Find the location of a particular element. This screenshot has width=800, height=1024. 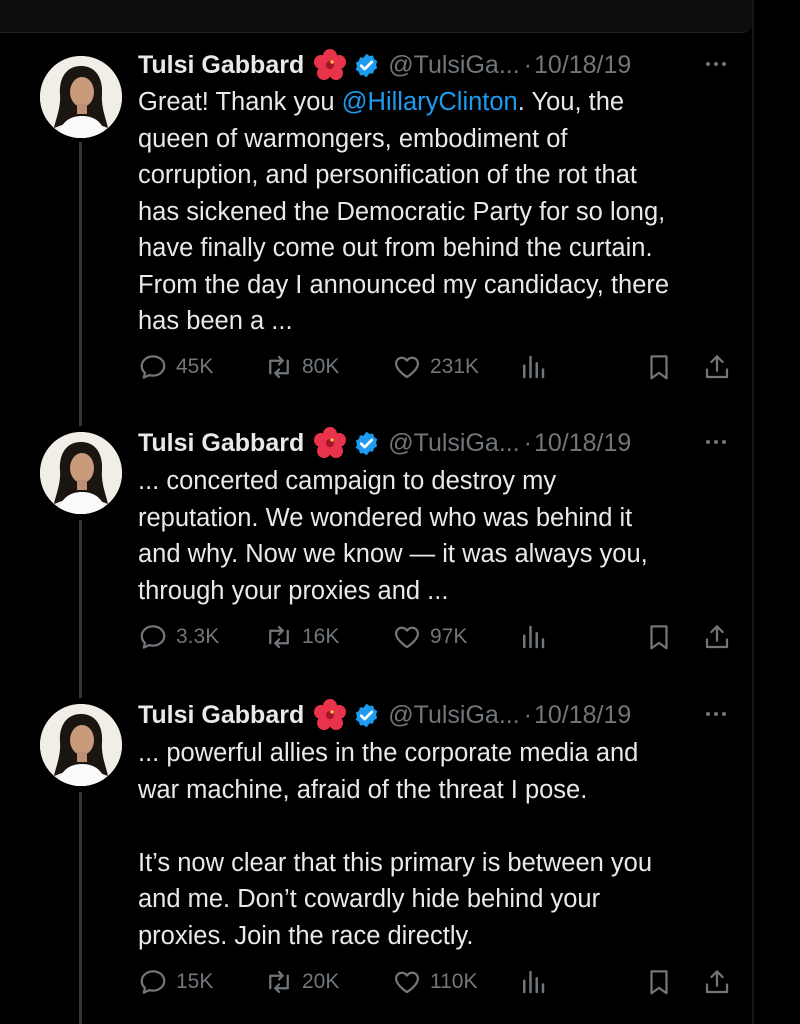

retweet-count: 80K is located at coordinates (321, 366).